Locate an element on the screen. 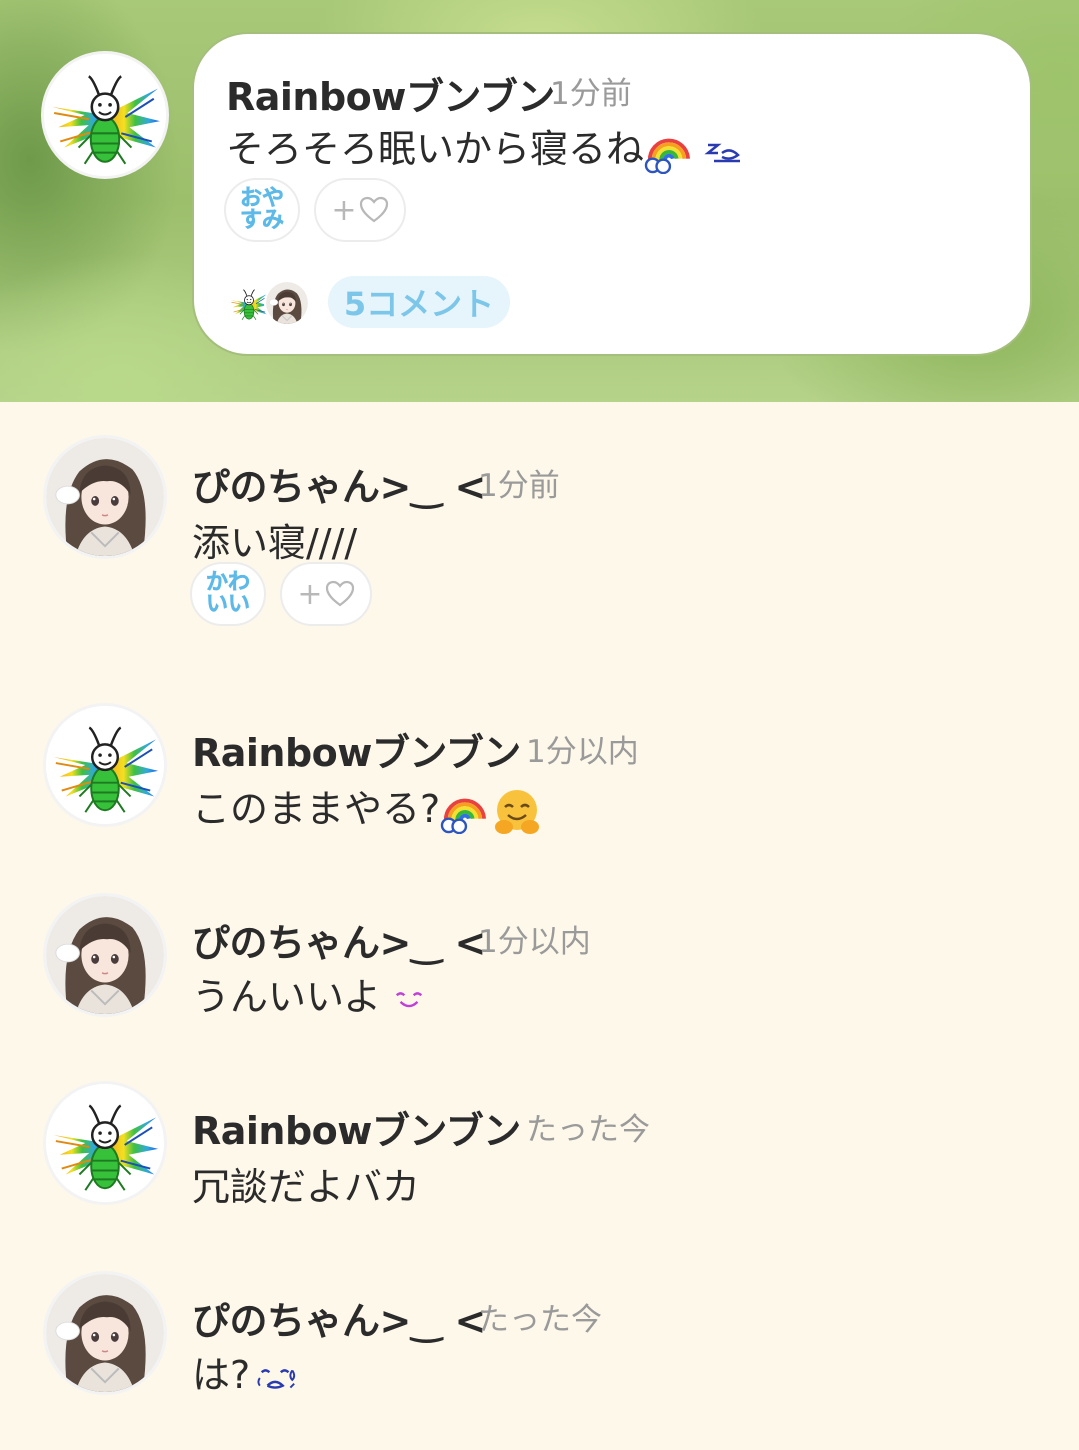 The image size is (1079, 1450). comment-message: 添い寝//// is located at coordinates (275, 543).